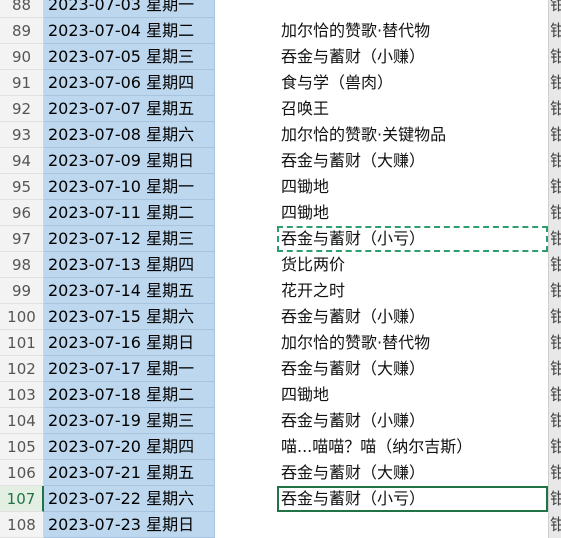 The width and height of the screenshot is (561, 538). What do you see at coordinates (412, 447) in the screenshot?
I see `event-cell: 喵...喵喵？喵（纳尔吉斯）` at bounding box center [412, 447].